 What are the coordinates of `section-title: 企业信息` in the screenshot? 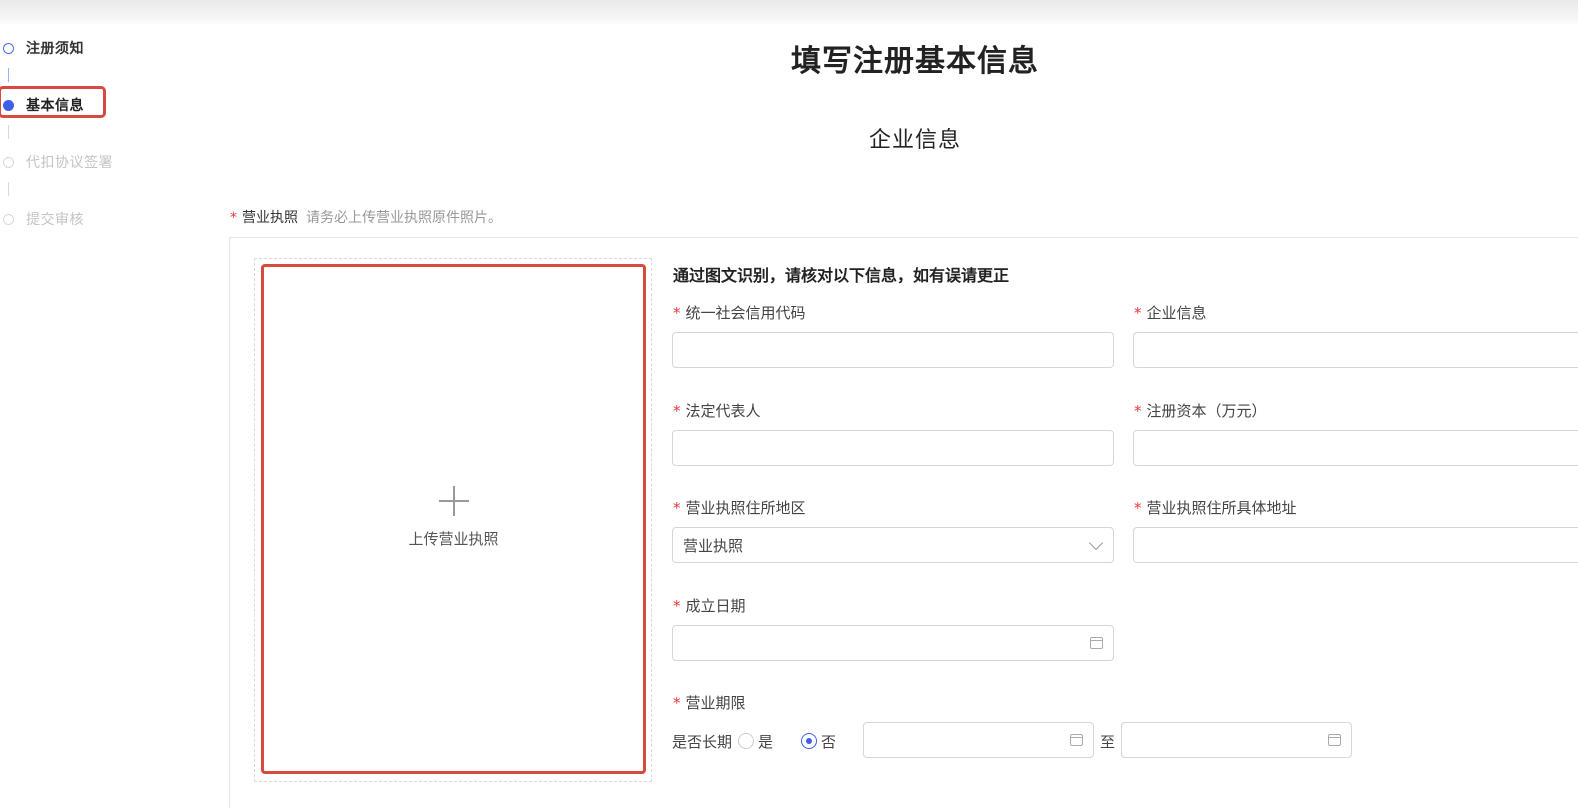 It's located at (914, 140).